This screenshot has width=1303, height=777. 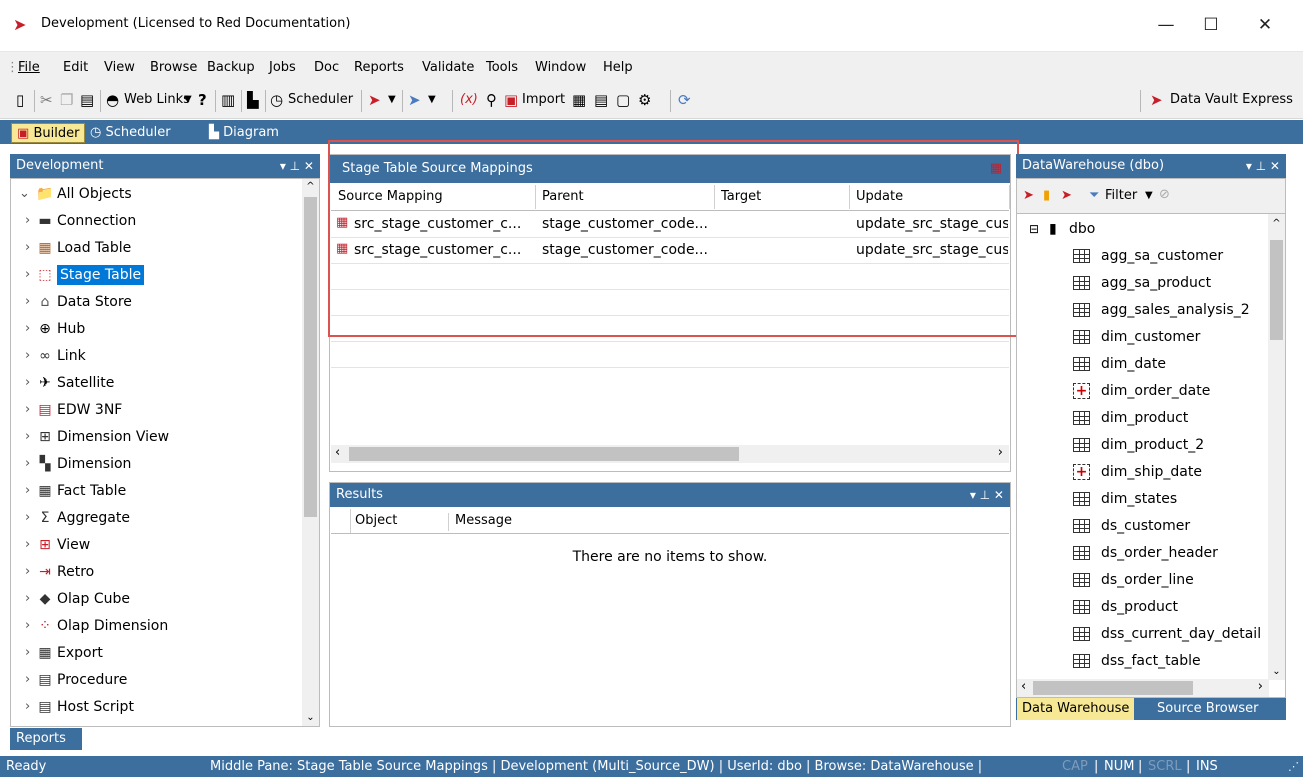 What do you see at coordinates (46, 739) in the screenshot?
I see `tab-reports: Reports` at bounding box center [46, 739].